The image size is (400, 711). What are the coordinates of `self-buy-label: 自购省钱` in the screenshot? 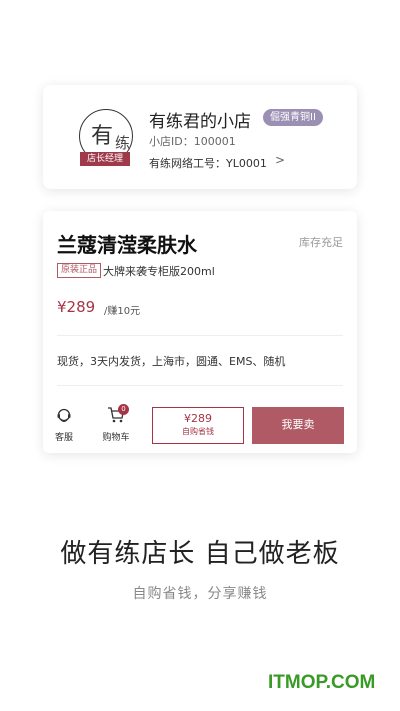 It's located at (198, 431).